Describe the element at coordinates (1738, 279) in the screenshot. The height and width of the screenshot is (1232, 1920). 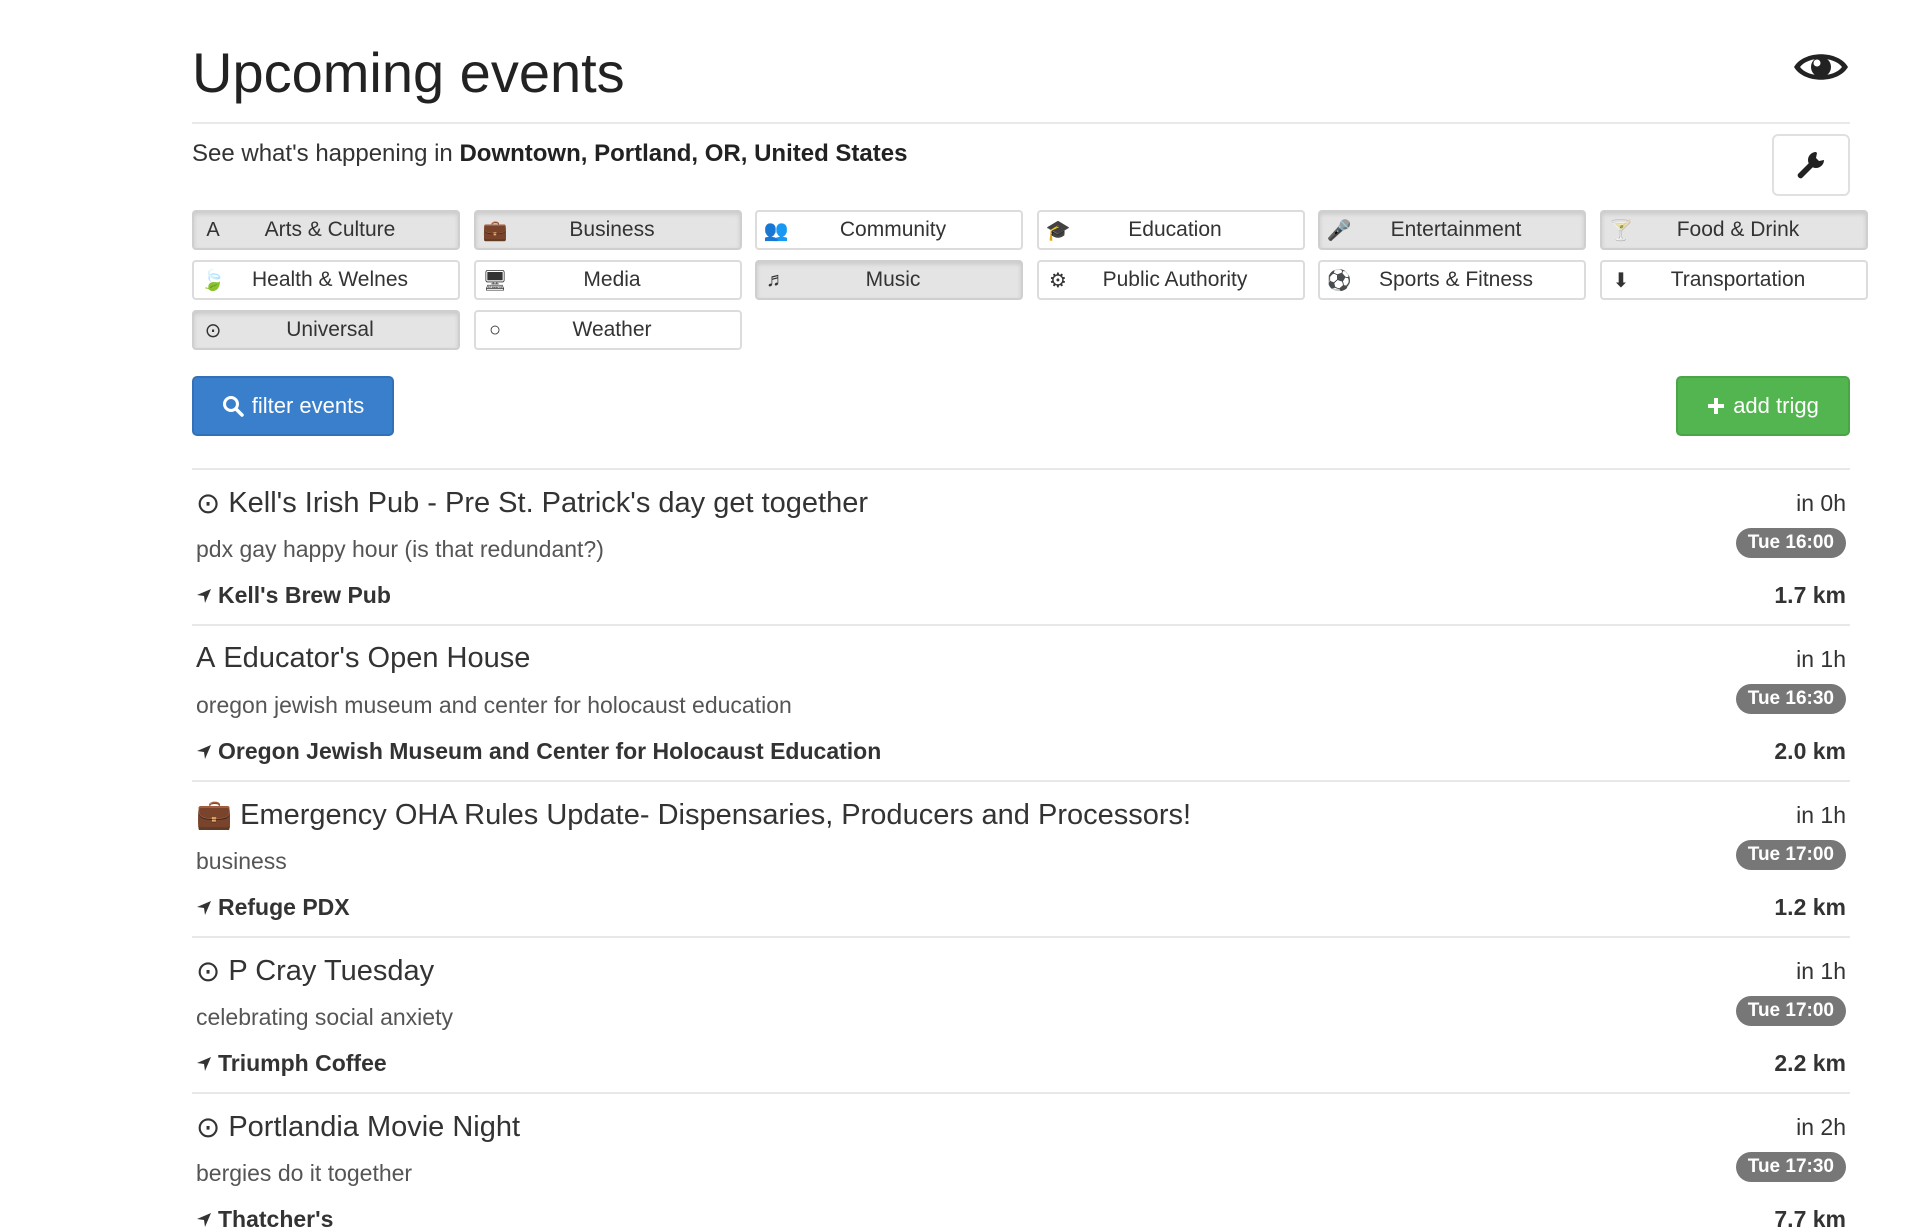
I see `category-label: Transportation` at that location.